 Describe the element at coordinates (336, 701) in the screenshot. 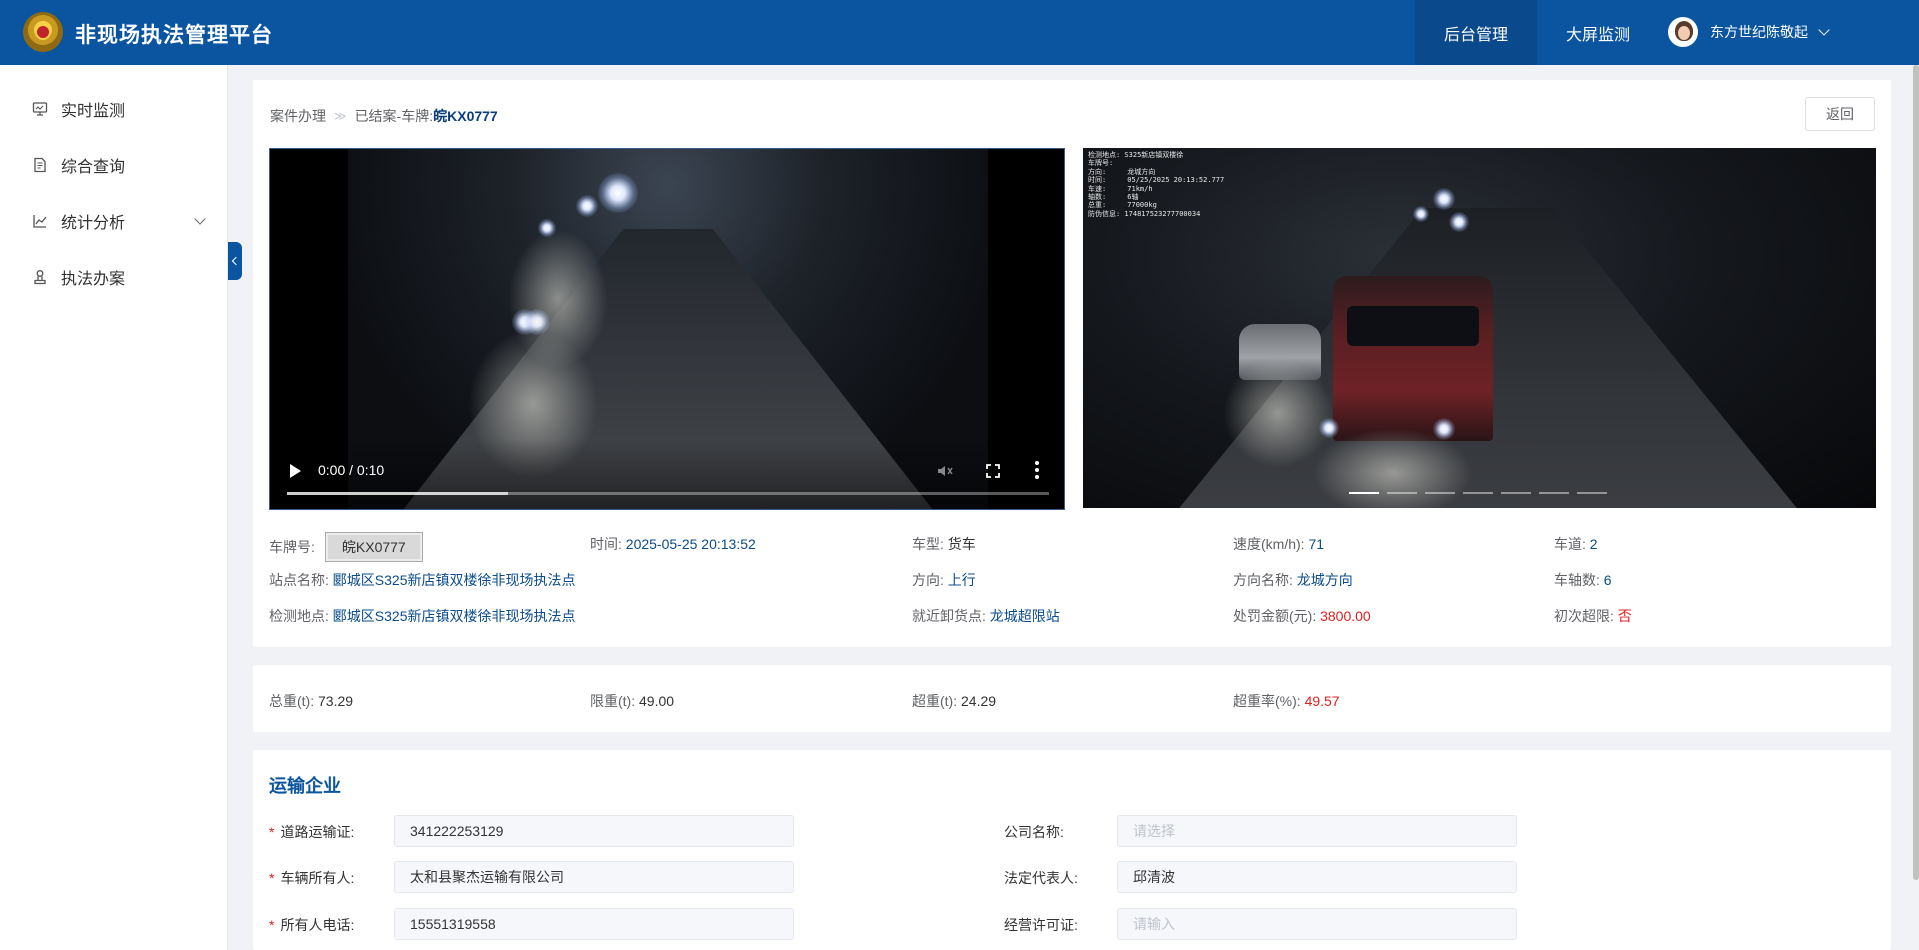

I see `info-value: 73.29` at that location.